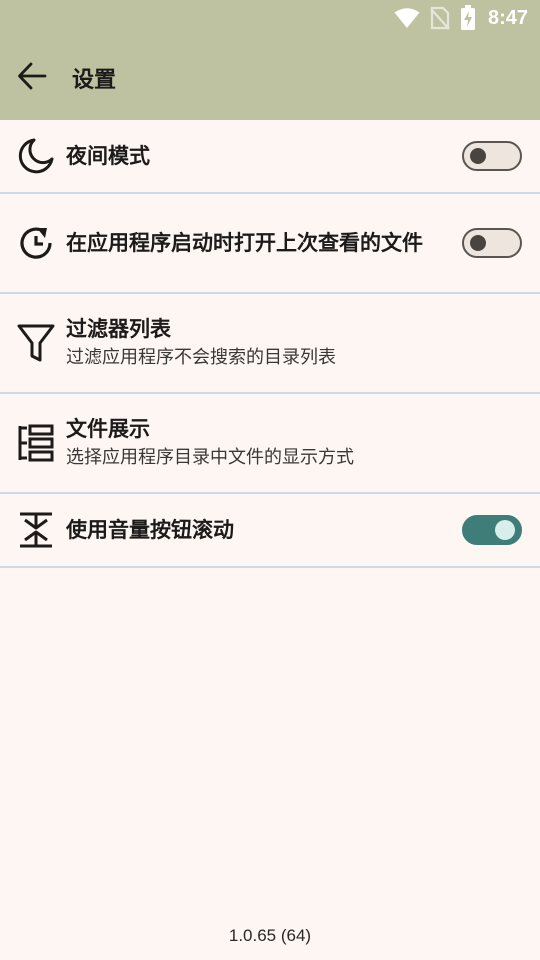 The width and height of the screenshot is (540, 960). What do you see at coordinates (36, 343) in the screenshot?
I see `filter-icon` at bounding box center [36, 343].